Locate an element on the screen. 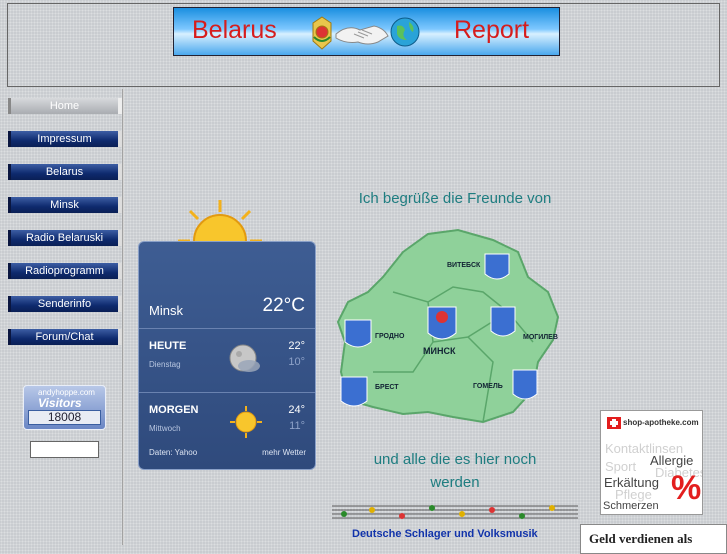 The width and height of the screenshot is (727, 554). banner-title-left: Belarus is located at coordinates (234, 30).